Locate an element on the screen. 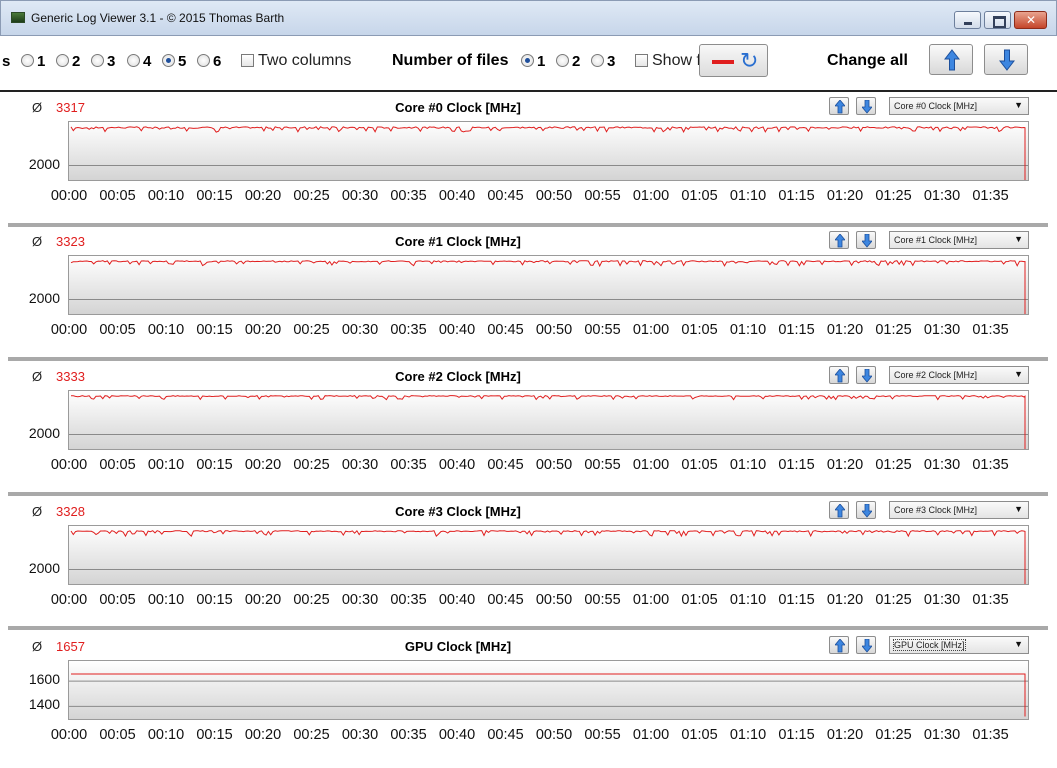 This screenshot has height=768, width=1057. chevron-down-icon: ▼ is located at coordinates (1018, 644).